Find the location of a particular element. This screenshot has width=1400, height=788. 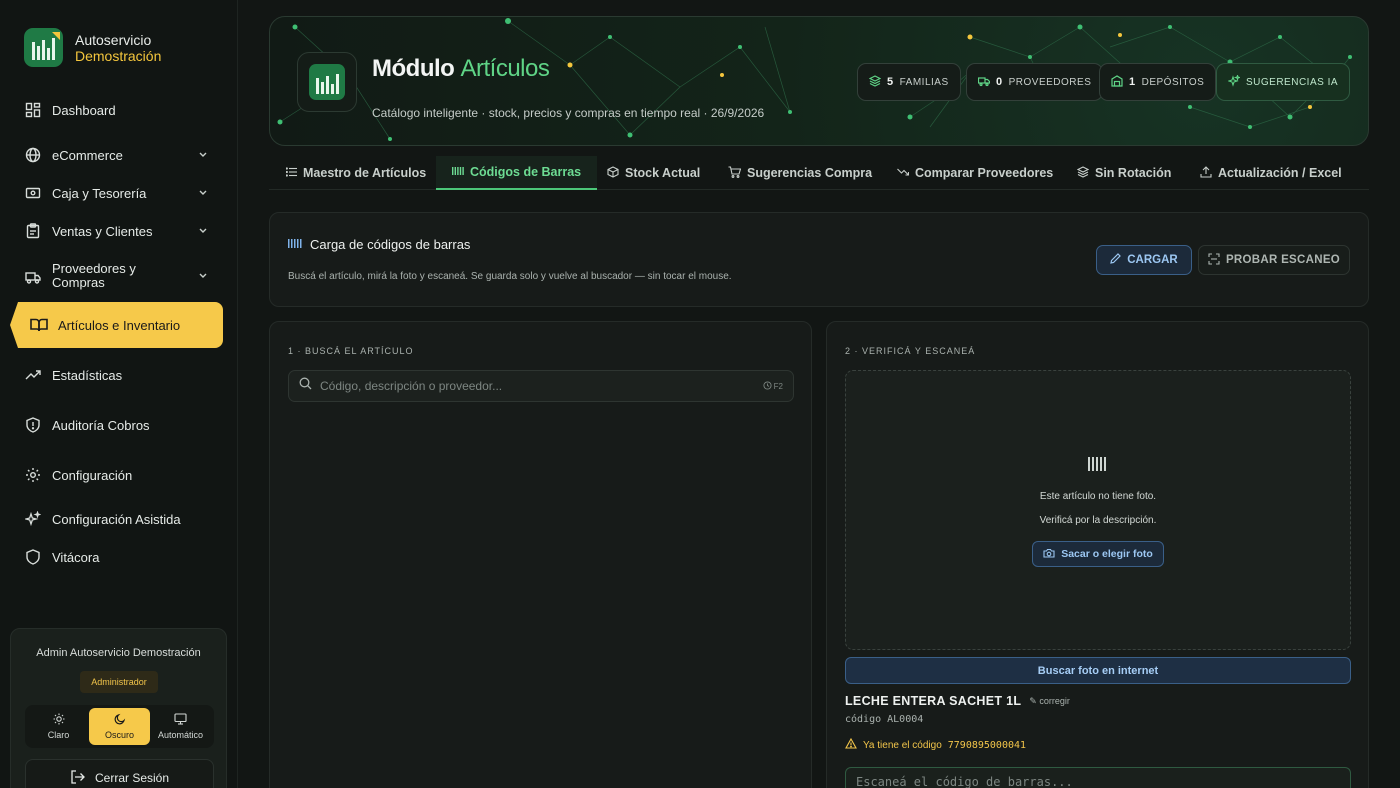

cargar-button: CARGAR is located at coordinates (1144, 260).